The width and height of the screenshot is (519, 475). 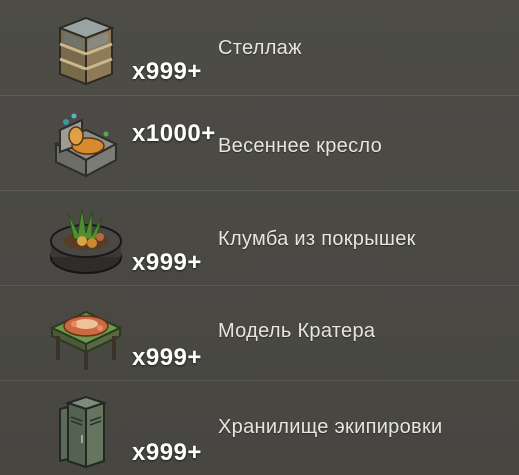 I want to click on item-quantity: x1000+, so click(x=174, y=133).